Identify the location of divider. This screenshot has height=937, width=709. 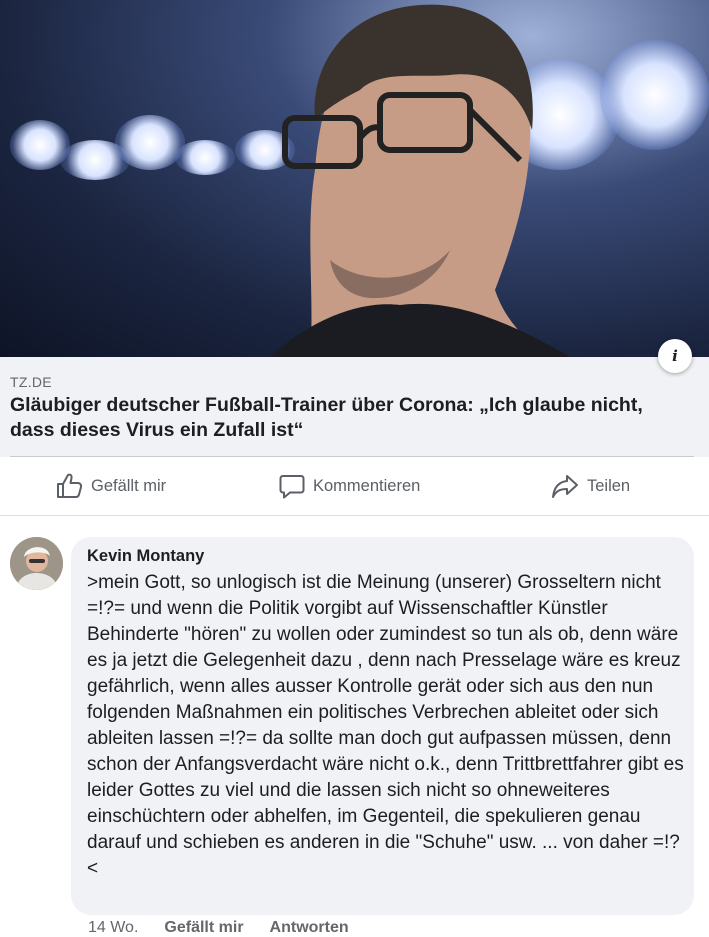
(354, 515).